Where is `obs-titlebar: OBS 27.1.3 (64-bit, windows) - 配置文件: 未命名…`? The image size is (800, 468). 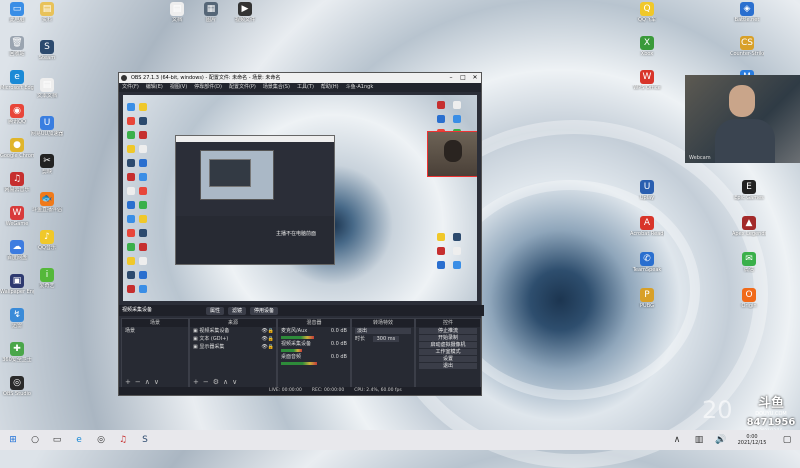 obs-titlebar: OBS 27.1.3 (64-bit, windows) - 配置文件: 未命名… is located at coordinates (300, 78).